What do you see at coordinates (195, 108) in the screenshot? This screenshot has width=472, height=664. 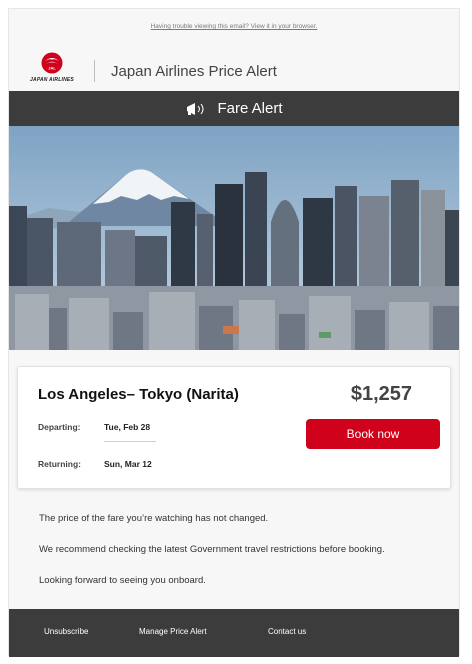 I see `megaphone-icon` at bounding box center [195, 108].